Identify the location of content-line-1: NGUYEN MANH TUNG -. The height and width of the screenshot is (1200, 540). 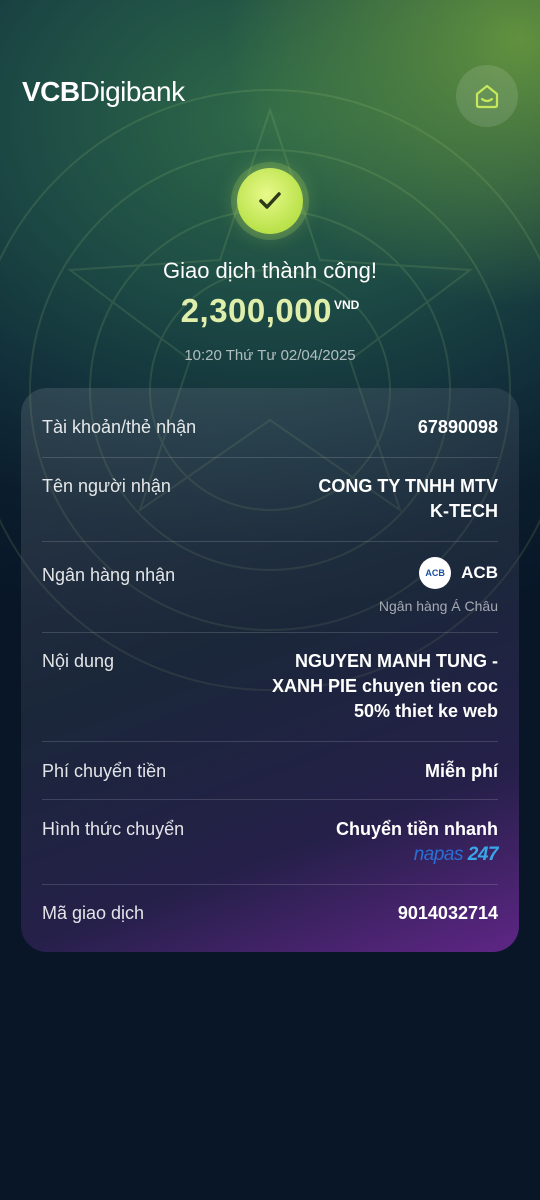
(396, 661).